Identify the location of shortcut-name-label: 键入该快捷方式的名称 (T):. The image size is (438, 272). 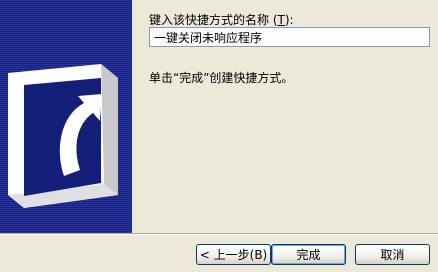
(221, 20).